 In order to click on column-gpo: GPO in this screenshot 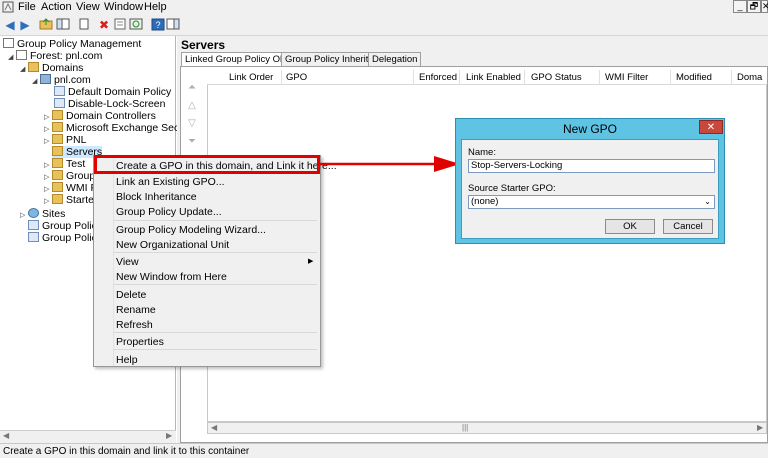, I will do `click(296, 77)`.